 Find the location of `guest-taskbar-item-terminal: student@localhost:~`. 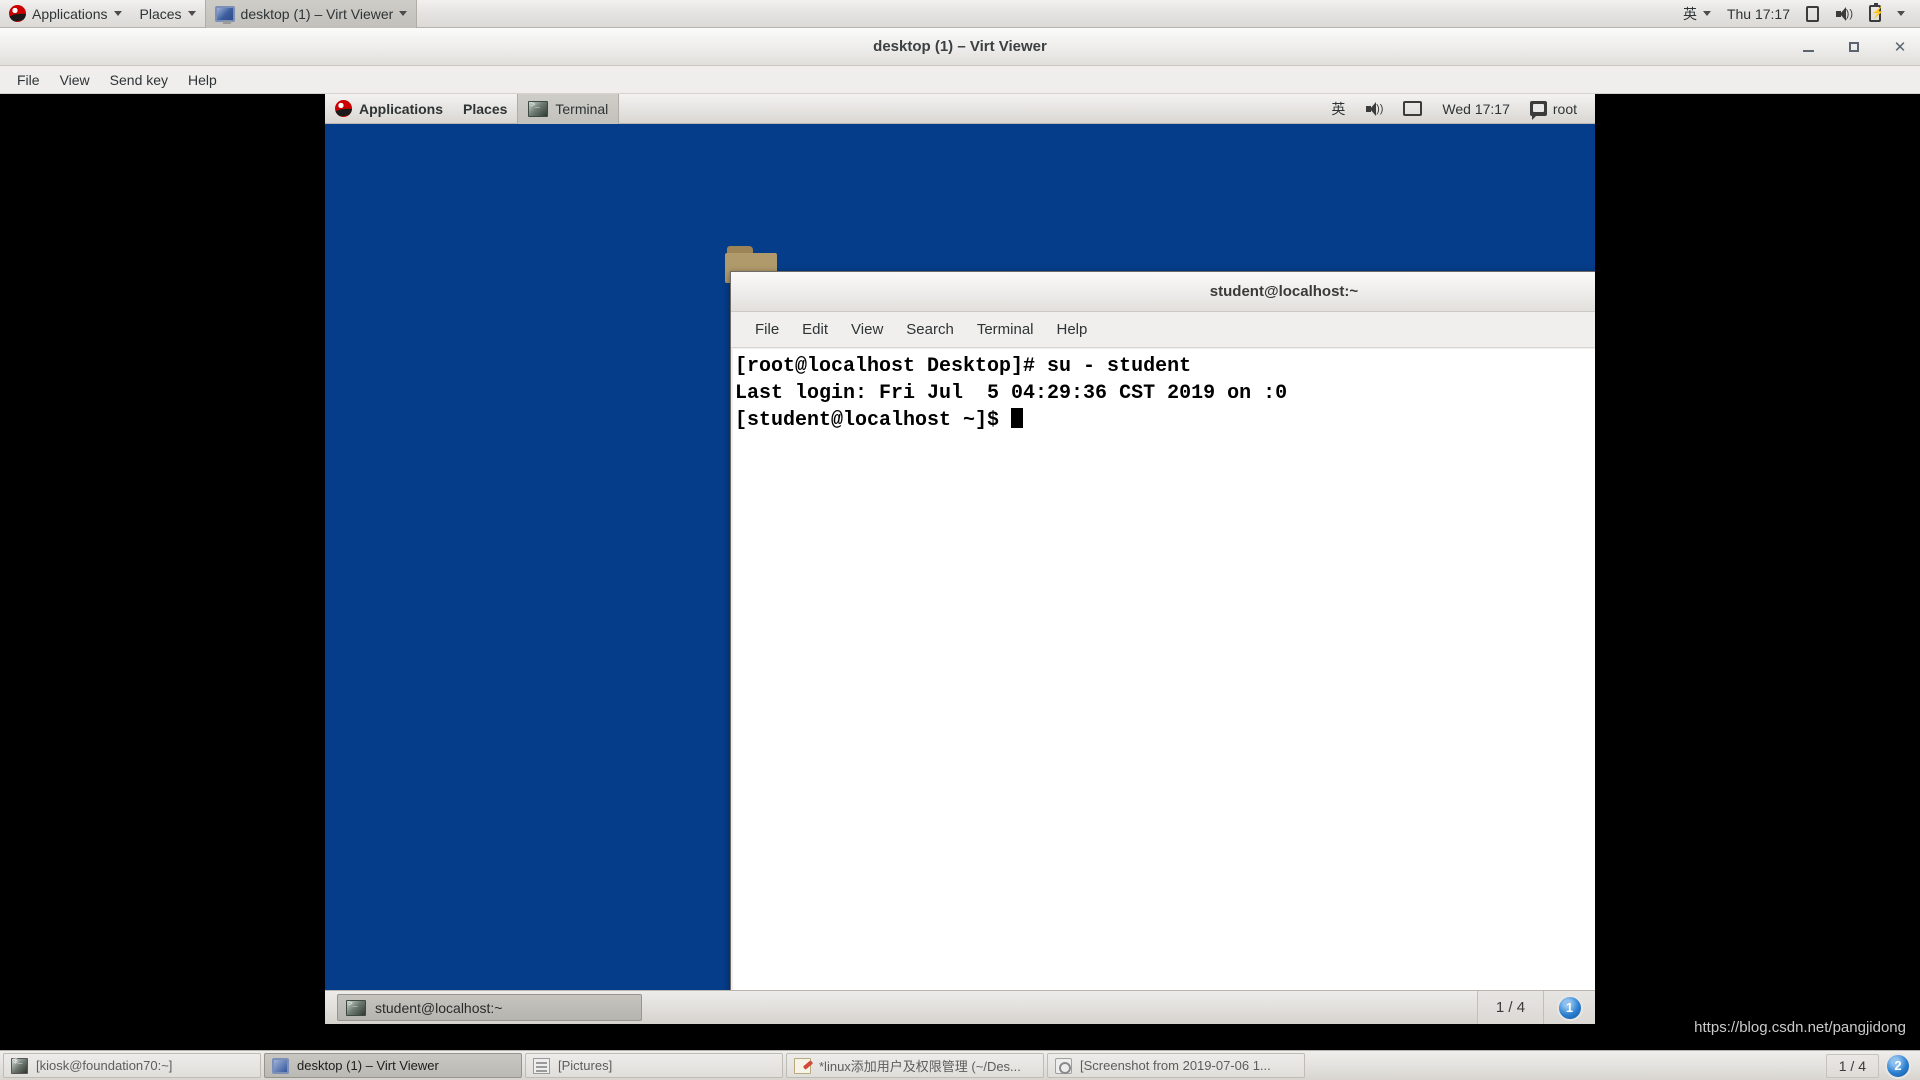

guest-taskbar-item-terminal: student@localhost:~ is located at coordinates (489, 1007).